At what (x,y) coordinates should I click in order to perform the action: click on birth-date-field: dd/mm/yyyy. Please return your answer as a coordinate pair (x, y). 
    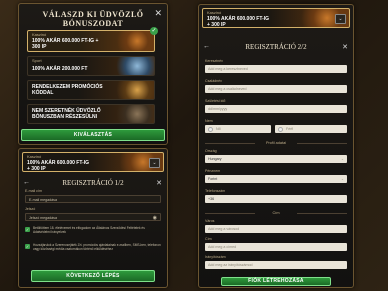
    Looking at the image, I should click on (276, 109).